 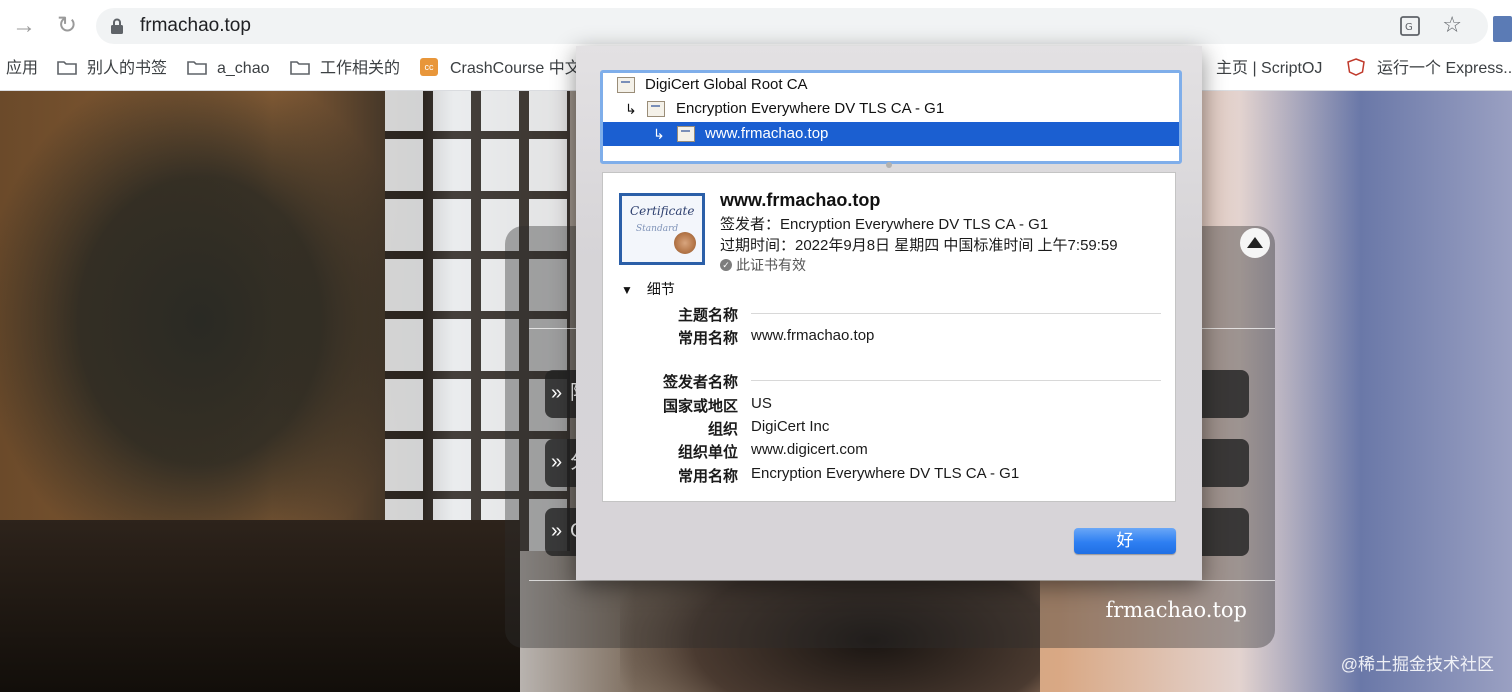 I want to click on issuer-field-value: www.digicert.com, so click(x=809, y=449).